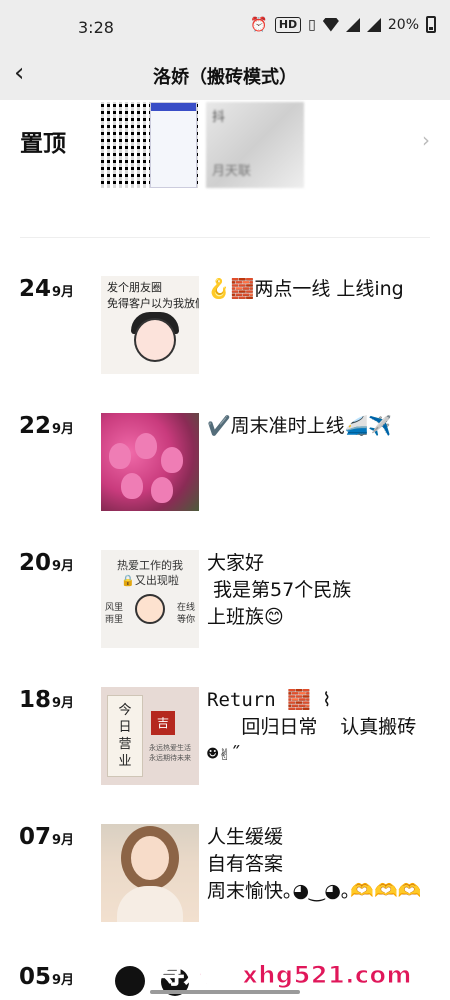  Describe the element at coordinates (255, 145) in the screenshot. I see `pinned-blurred-thumbnail: 抖 月天联` at that location.